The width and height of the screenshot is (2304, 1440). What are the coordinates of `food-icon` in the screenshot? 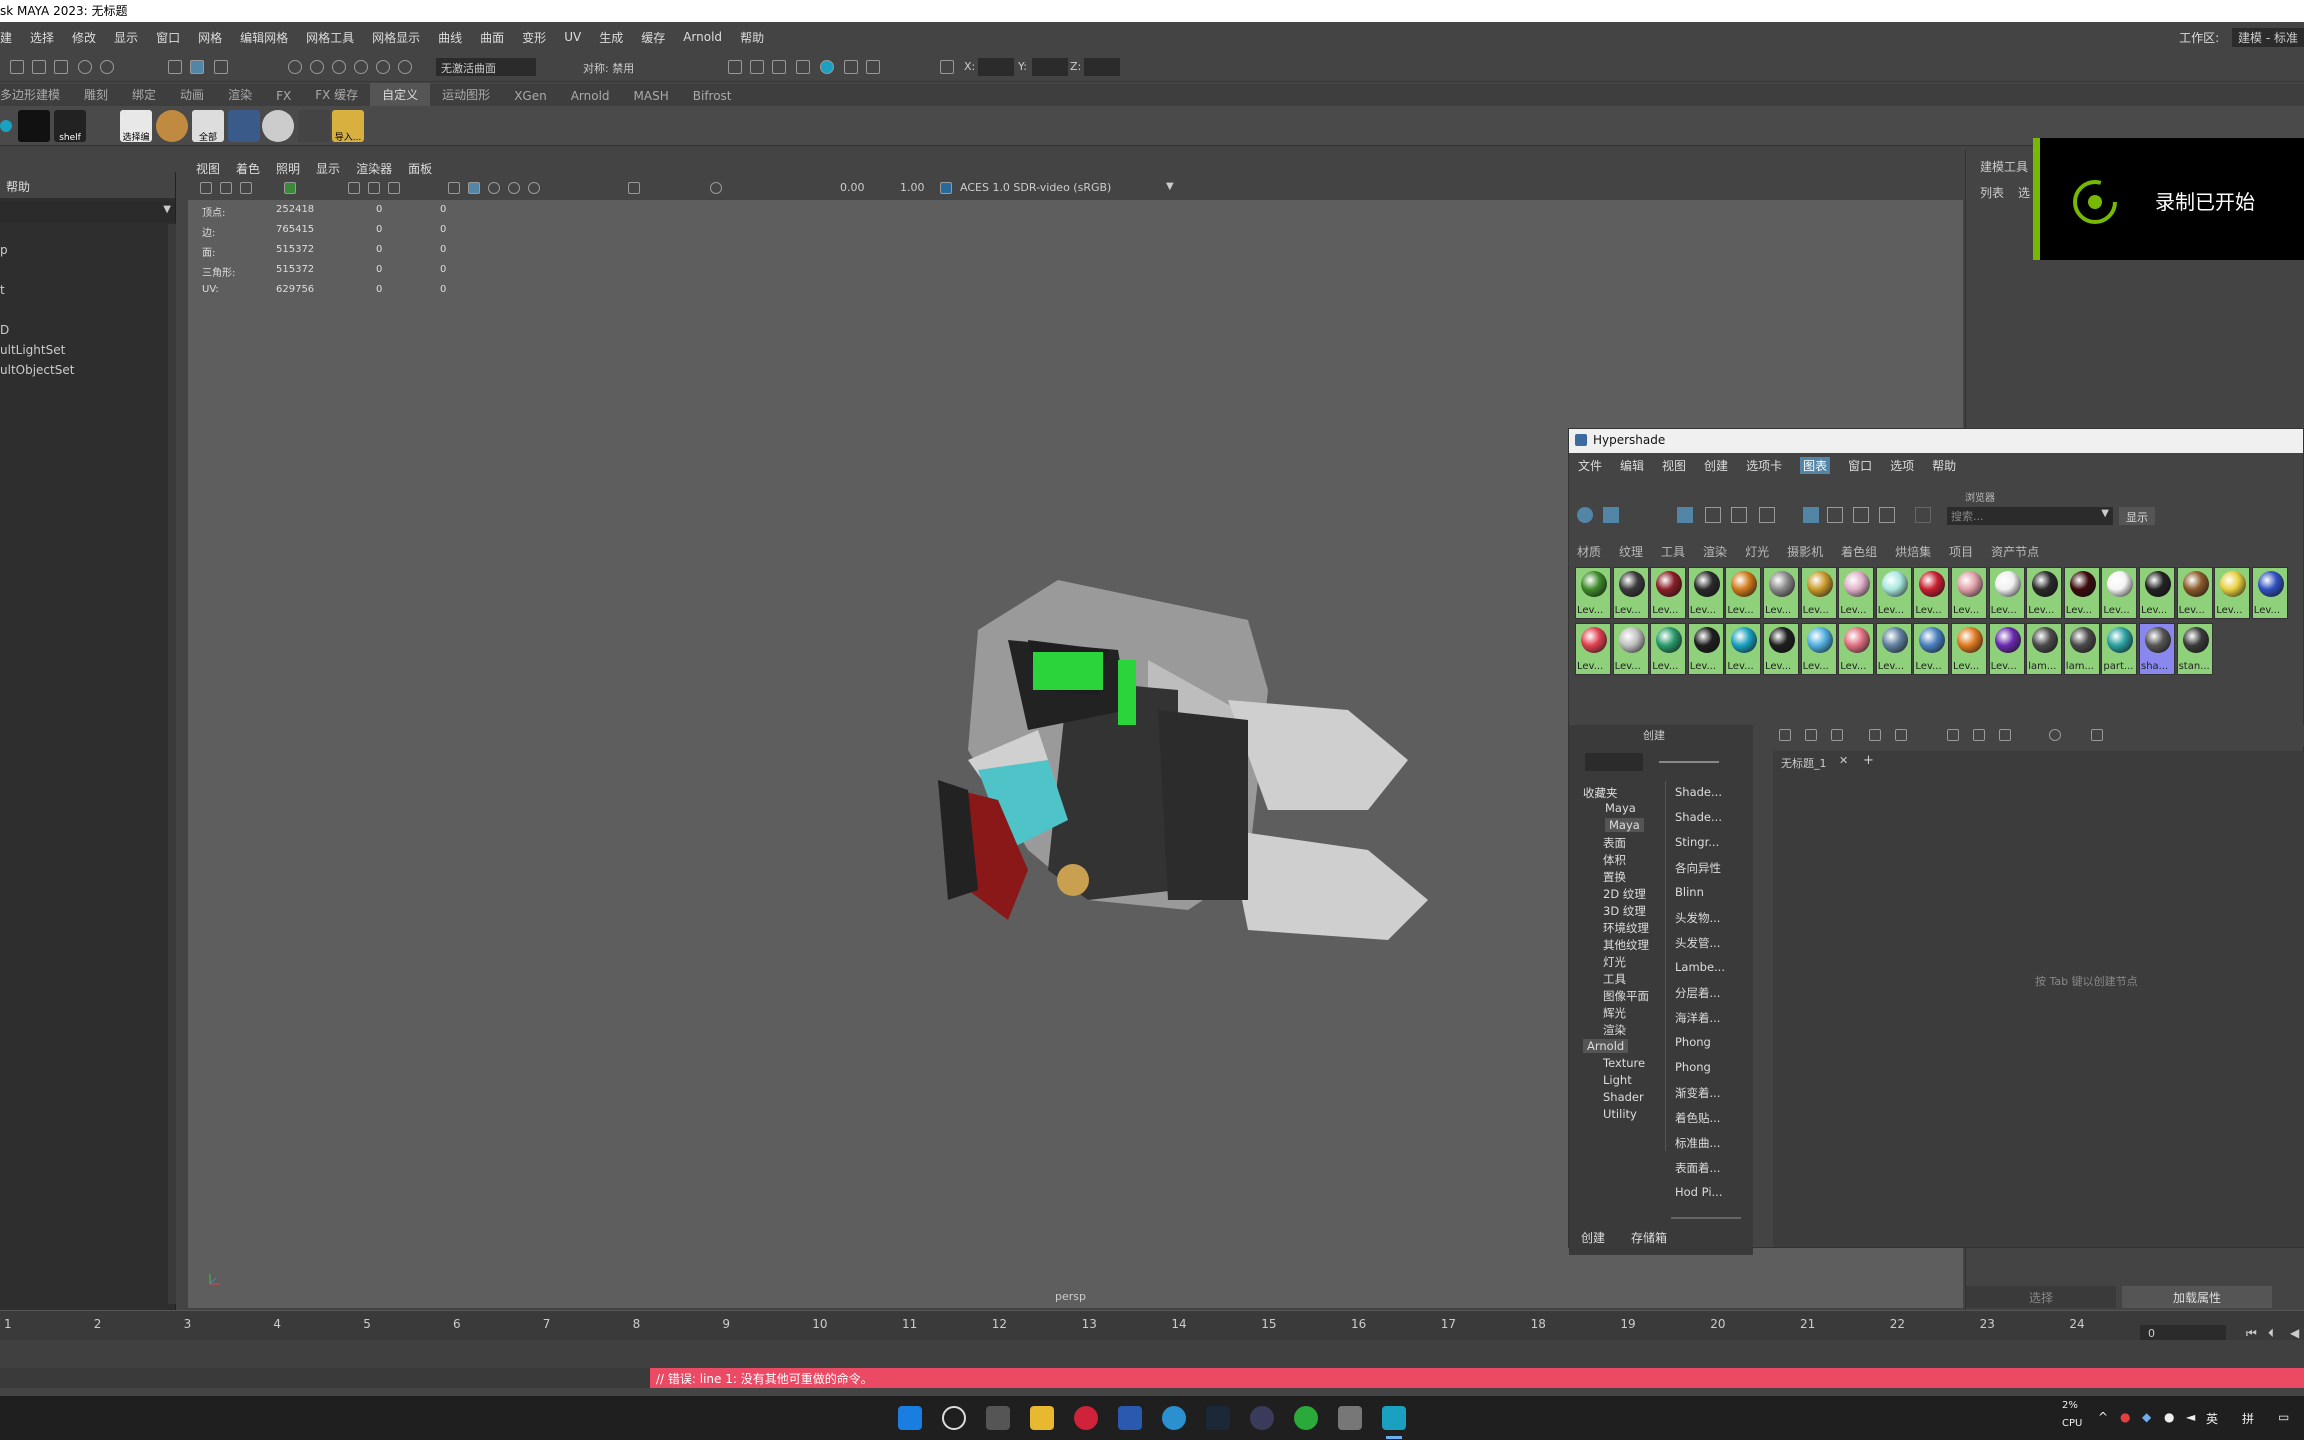 It's located at (172, 126).